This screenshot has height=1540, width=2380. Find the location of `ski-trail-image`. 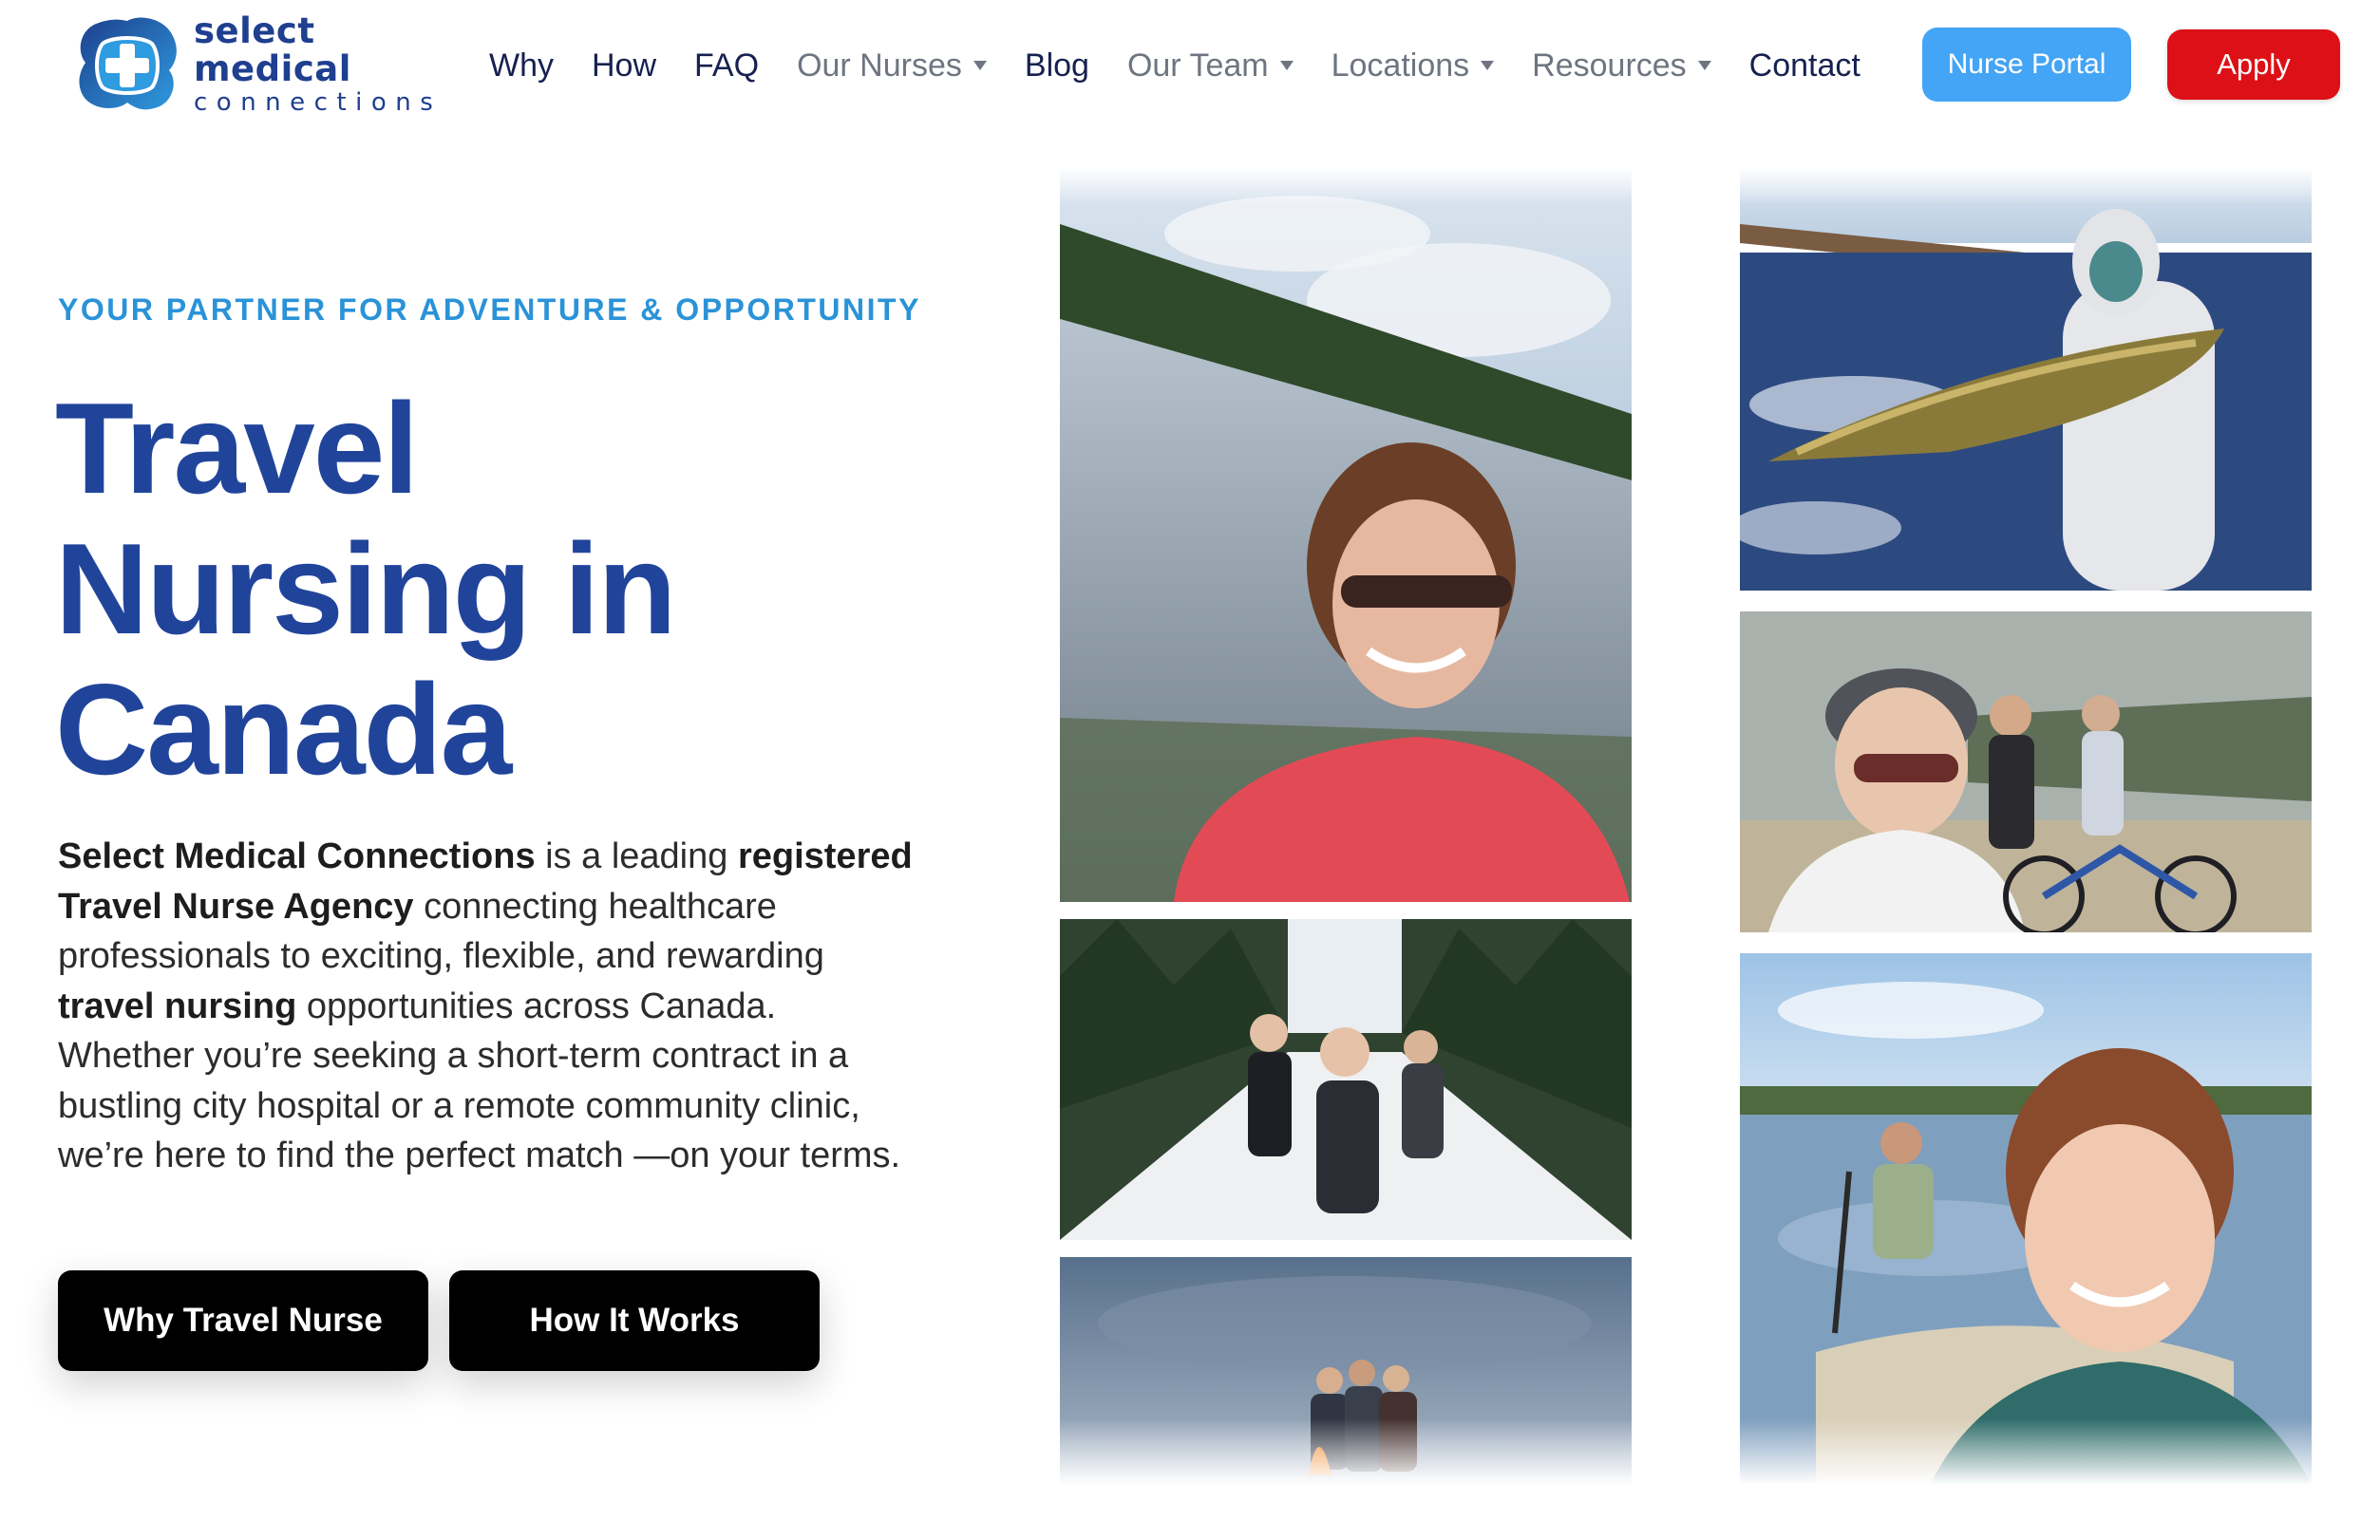

ski-trail-image is located at coordinates (1346, 1080).